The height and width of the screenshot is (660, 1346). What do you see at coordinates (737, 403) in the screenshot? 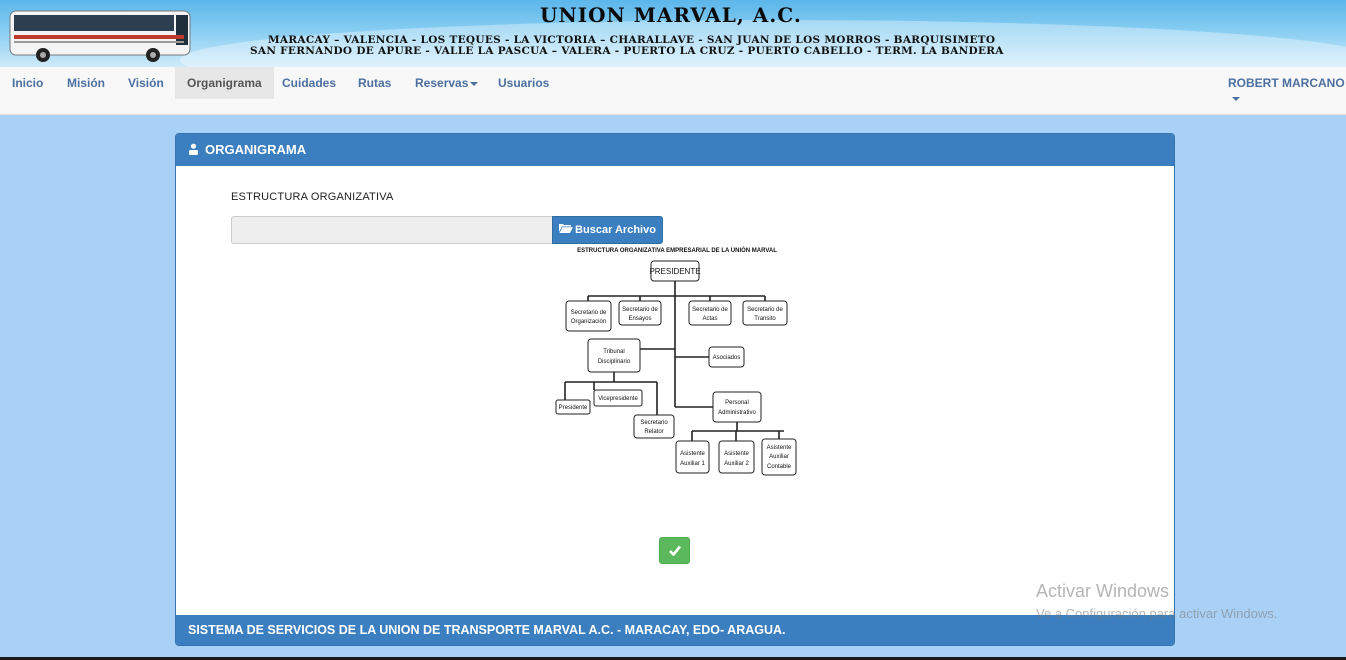
I see `org-text: Personal` at bounding box center [737, 403].